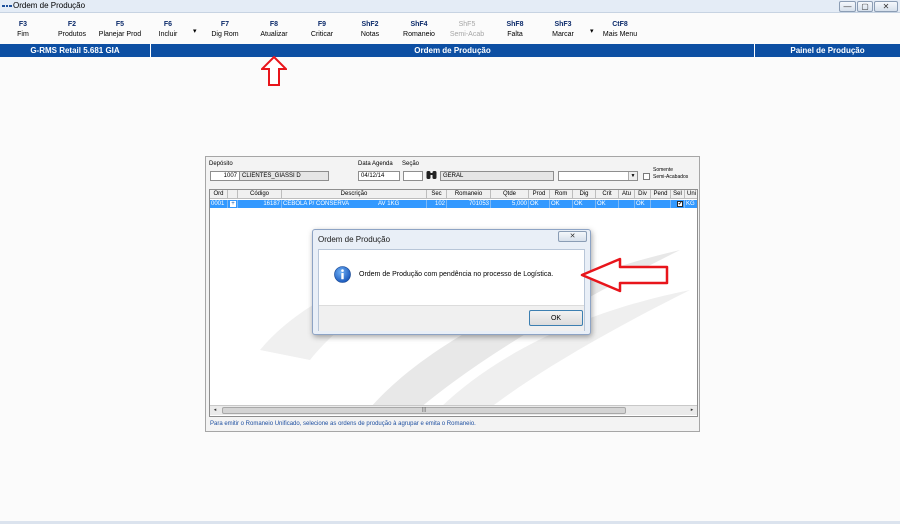 The width and height of the screenshot is (900, 524). I want to click on scrollbar-thumb: |||, so click(424, 410).